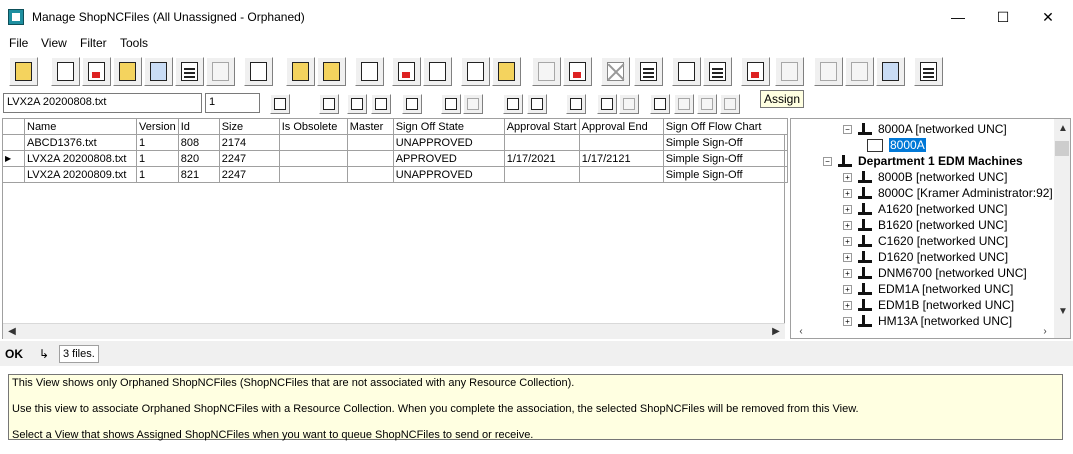  I want to click on row-header, so click(13, 174).